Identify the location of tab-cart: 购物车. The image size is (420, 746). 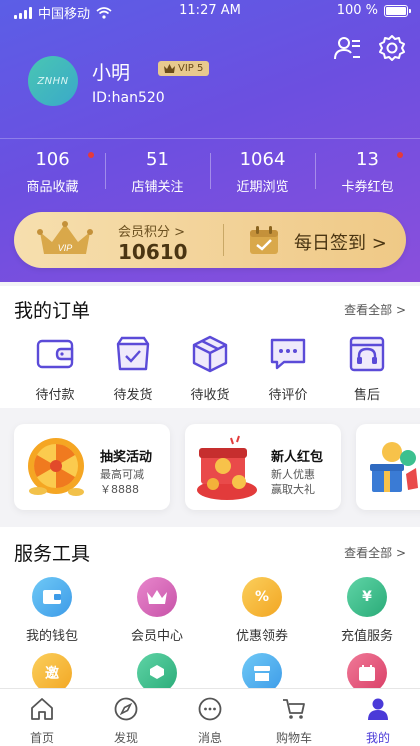
(294, 717).